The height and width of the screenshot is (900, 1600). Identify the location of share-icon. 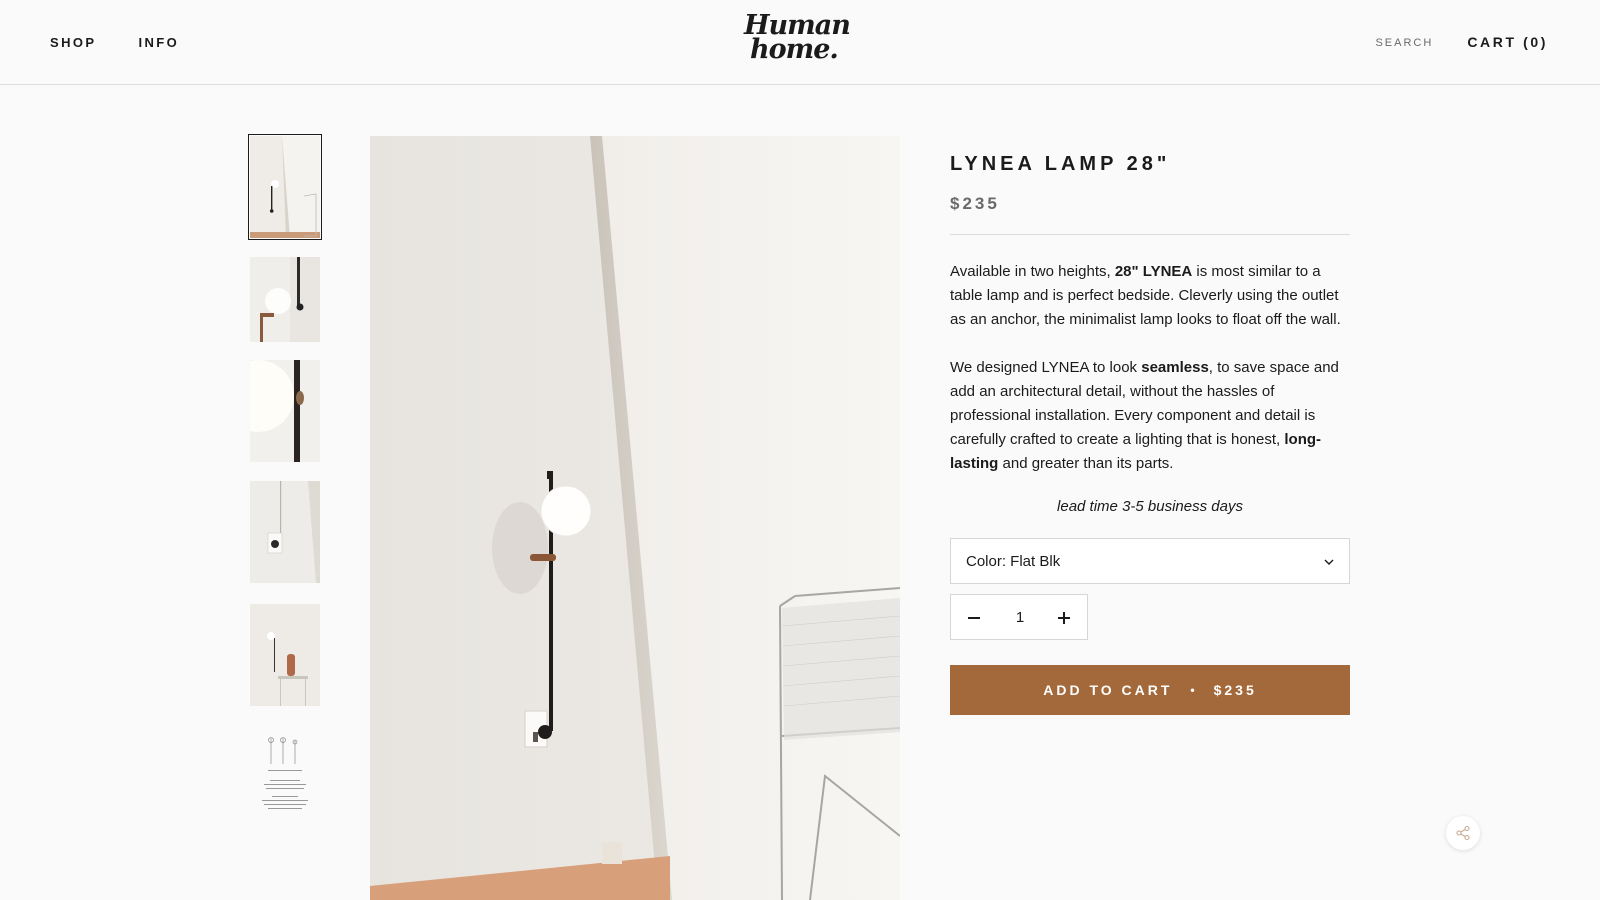
(1463, 833).